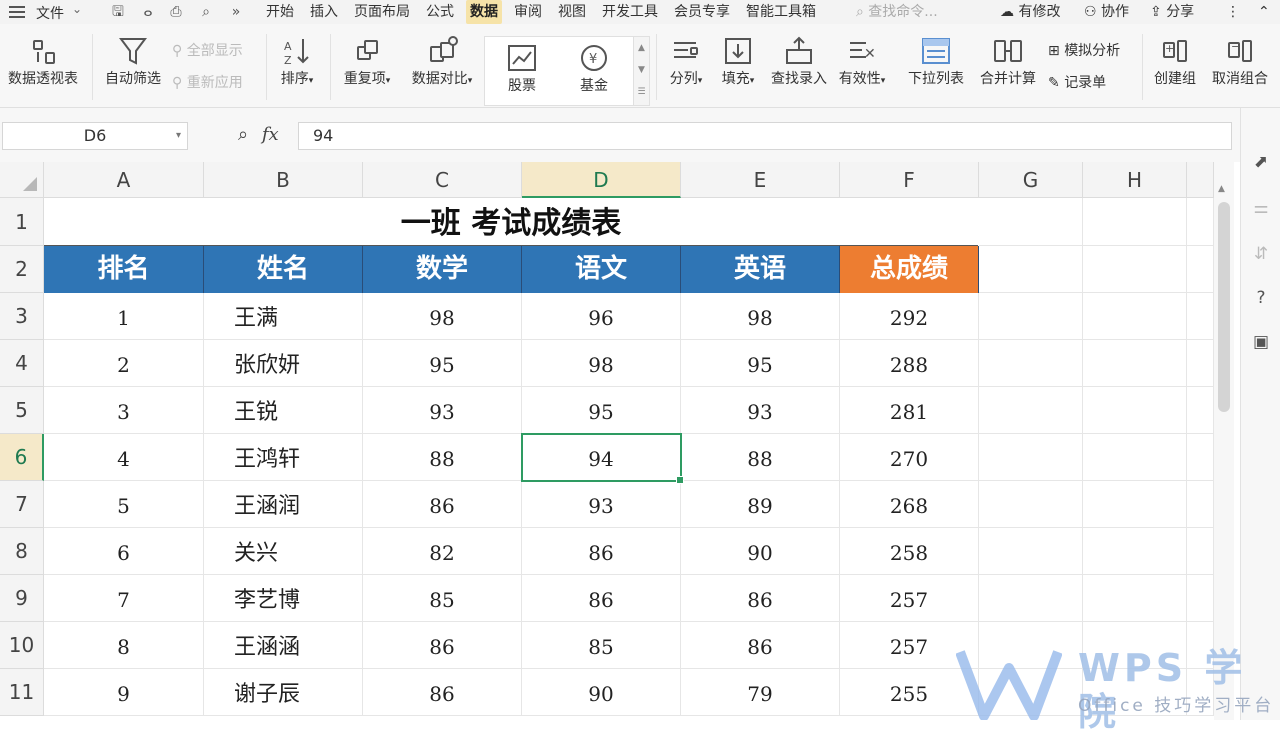 The height and width of the screenshot is (734, 1280). Describe the element at coordinates (1031, 269) in the screenshot. I see `cell-g2` at that location.